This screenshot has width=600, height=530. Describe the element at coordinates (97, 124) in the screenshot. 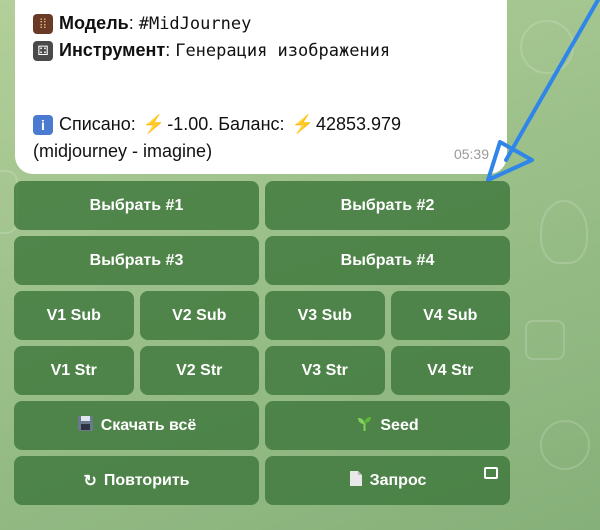

I see `charged-label: Списано:` at that location.